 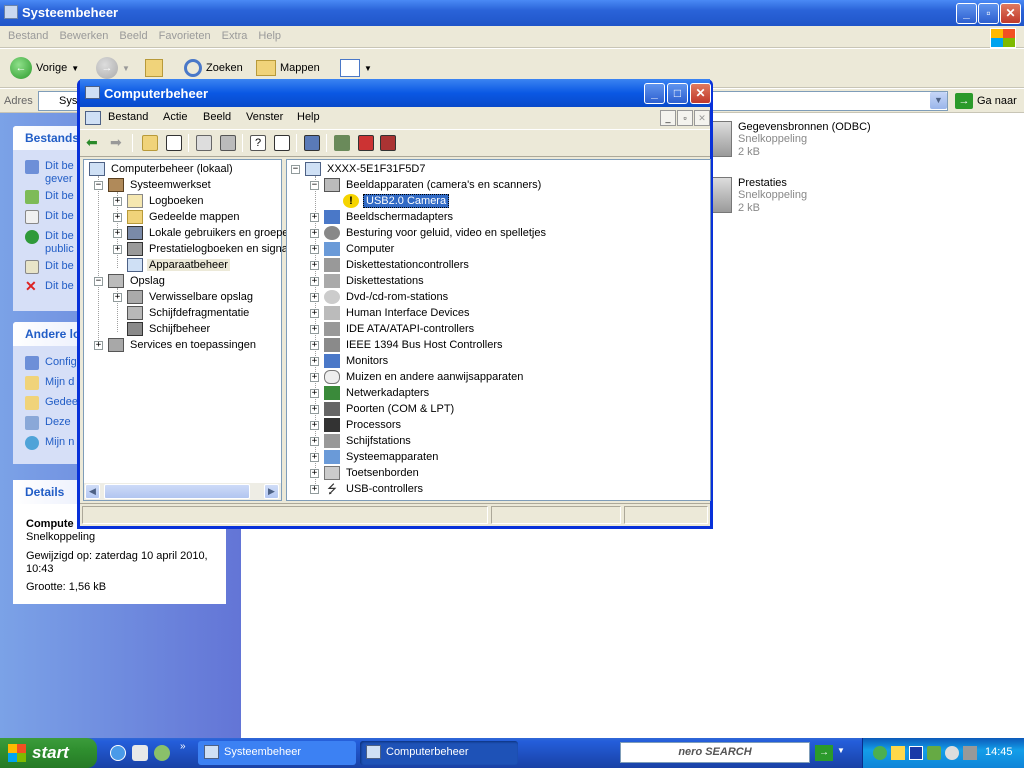 I want to click on scroll-left-icon: ◀, so click(x=92, y=491).